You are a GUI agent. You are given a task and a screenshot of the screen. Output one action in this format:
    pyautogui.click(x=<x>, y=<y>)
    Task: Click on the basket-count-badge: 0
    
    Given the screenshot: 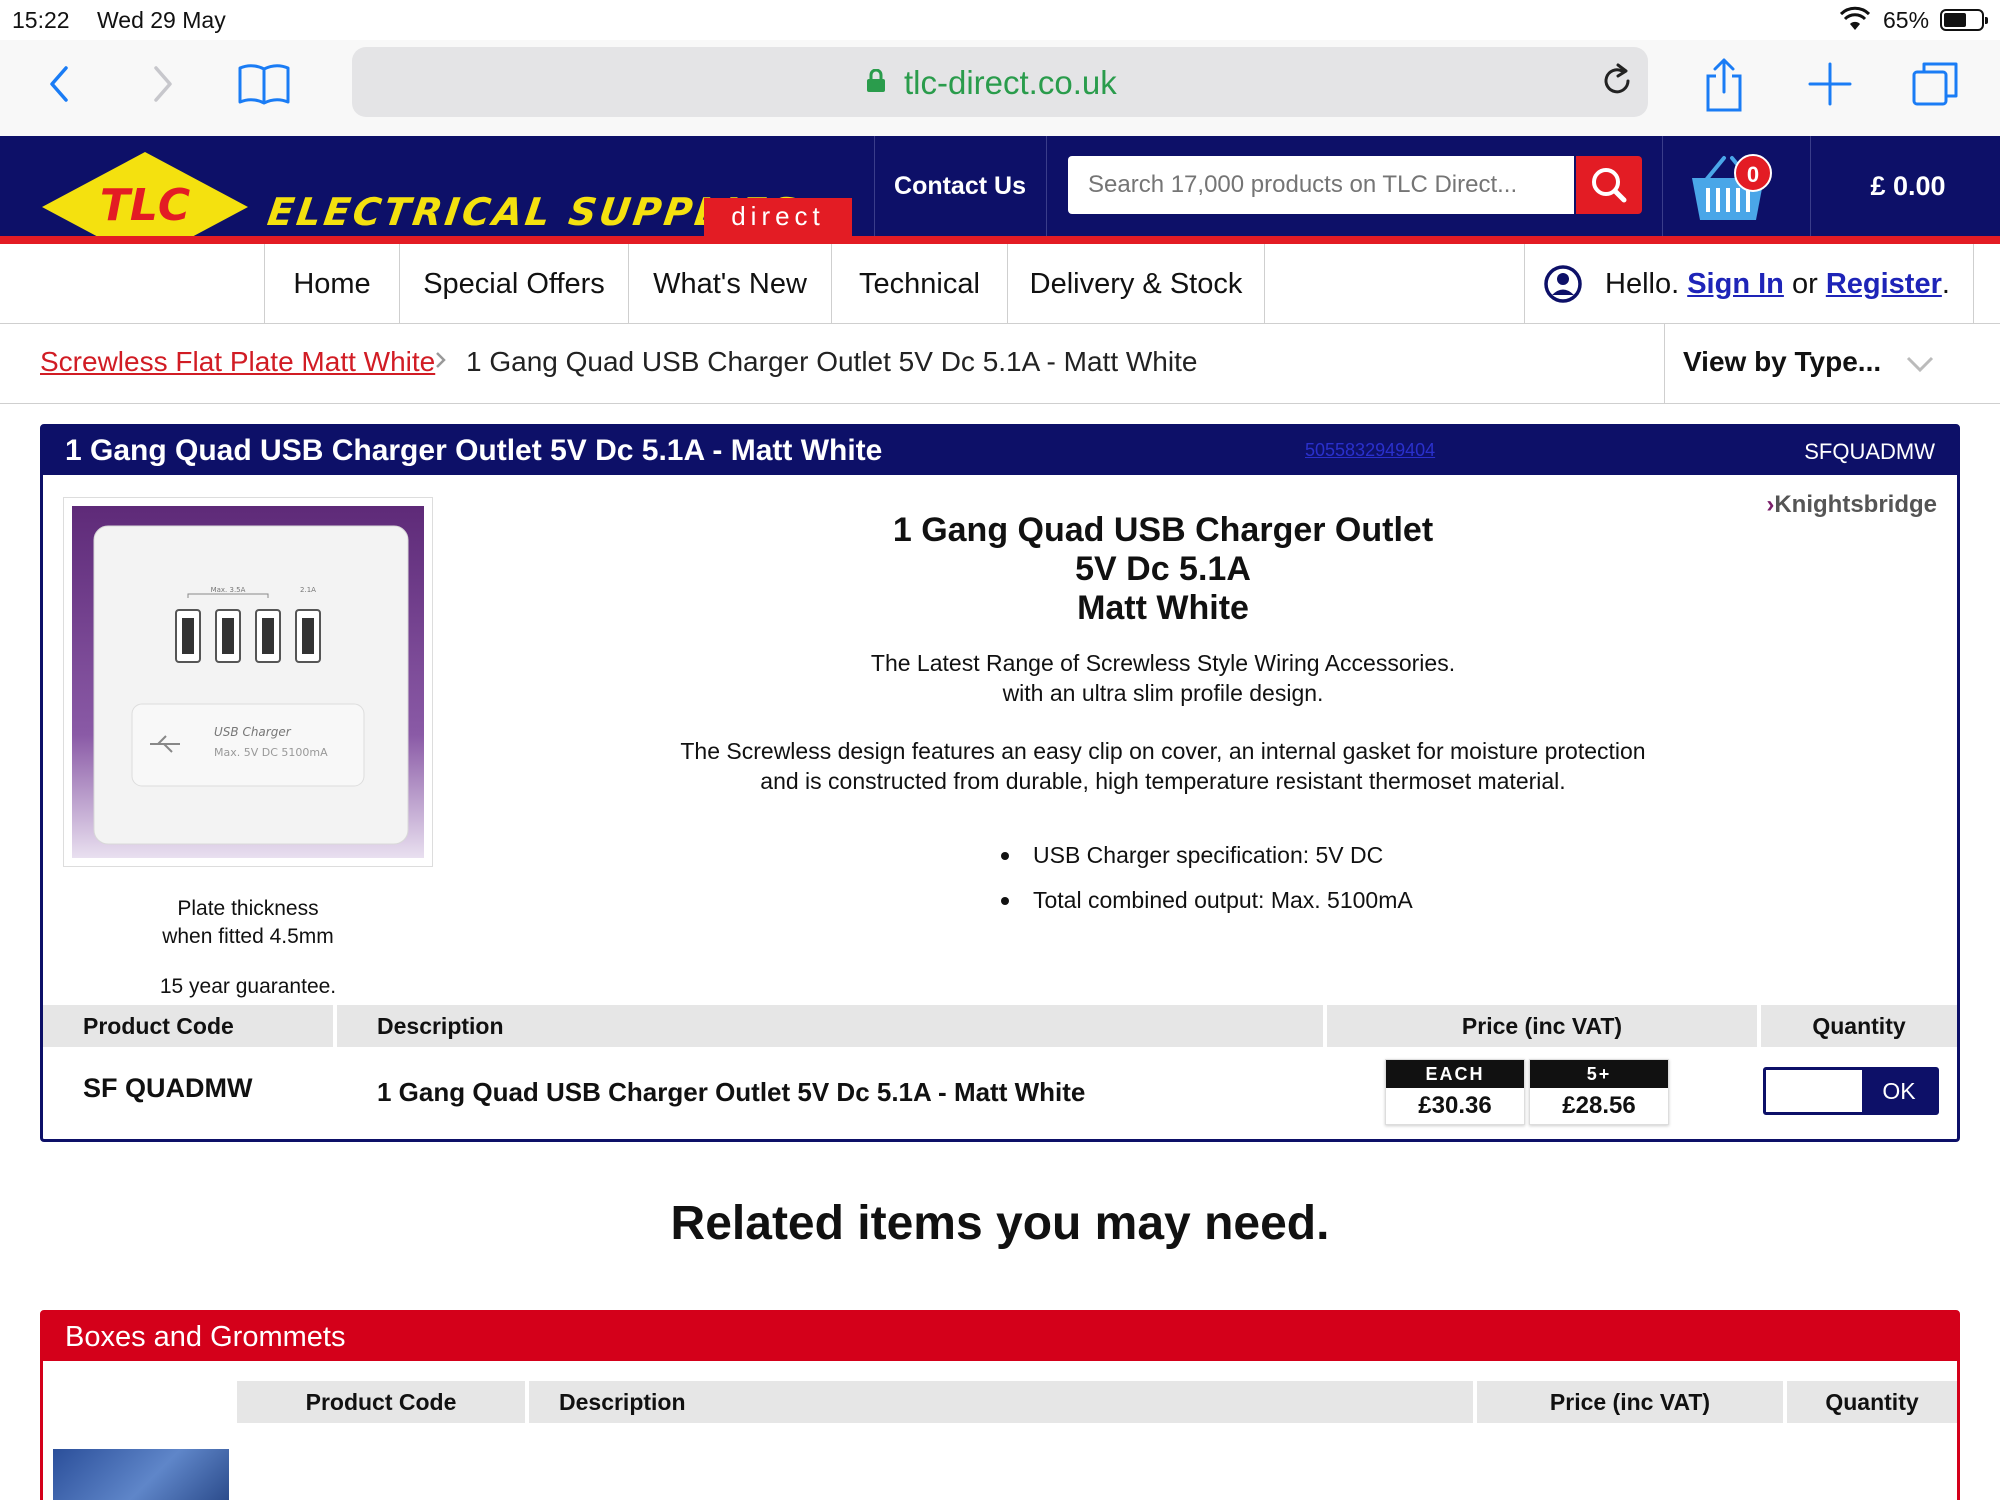 What is the action you would take?
    pyautogui.click(x=1753, y=173)
    